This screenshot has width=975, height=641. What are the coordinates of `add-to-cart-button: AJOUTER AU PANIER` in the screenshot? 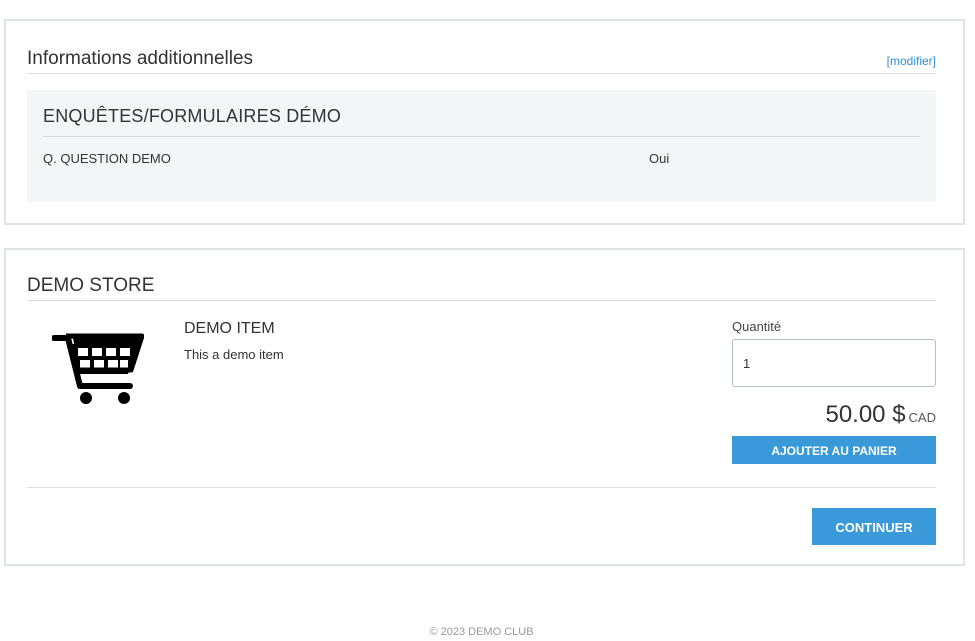 It's located at (834, 450).